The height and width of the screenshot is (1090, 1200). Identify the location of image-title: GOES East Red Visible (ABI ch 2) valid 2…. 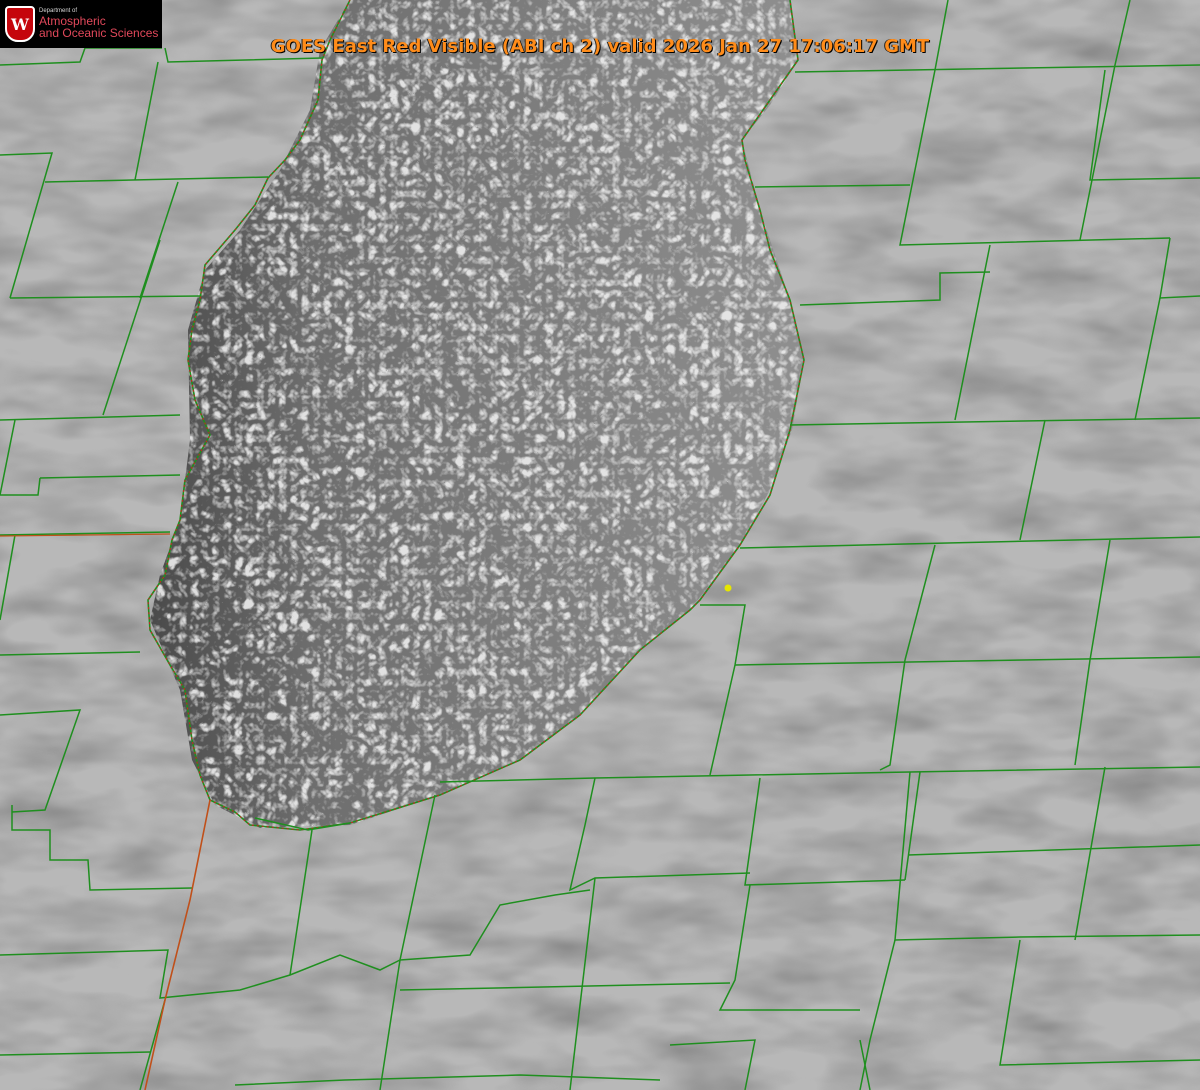
(600, 46).